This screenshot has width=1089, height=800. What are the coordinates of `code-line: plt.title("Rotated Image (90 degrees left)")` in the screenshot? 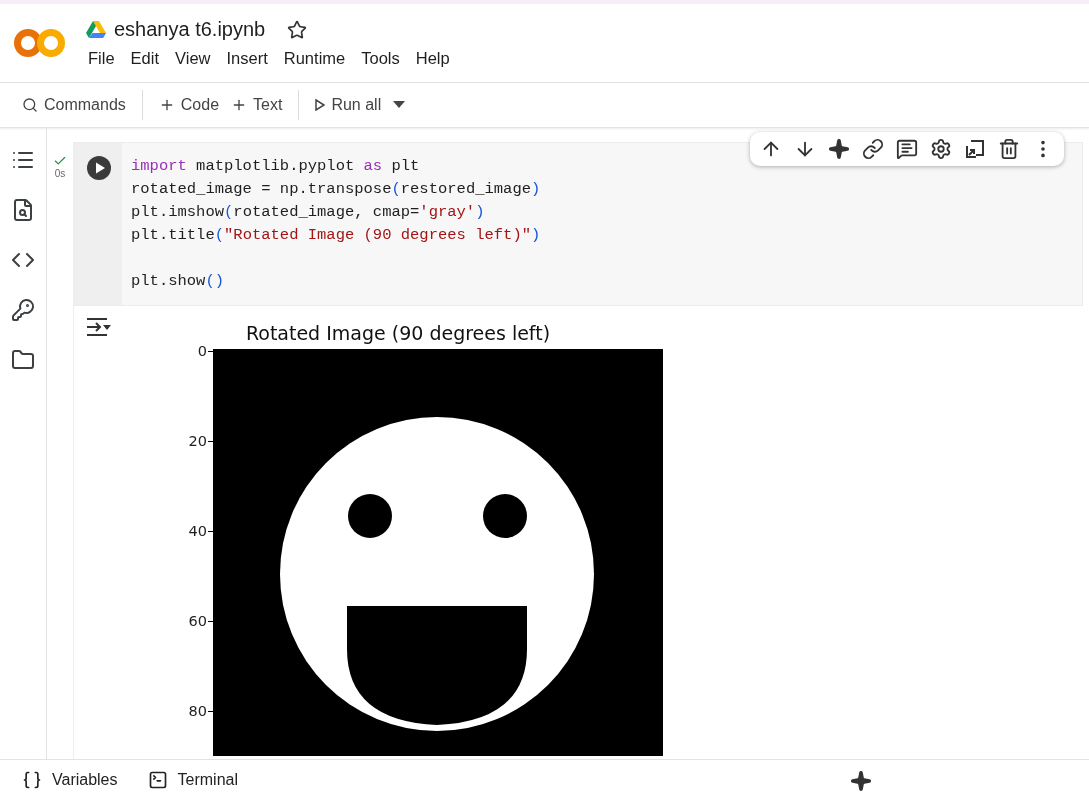 It's located at (336, 235).